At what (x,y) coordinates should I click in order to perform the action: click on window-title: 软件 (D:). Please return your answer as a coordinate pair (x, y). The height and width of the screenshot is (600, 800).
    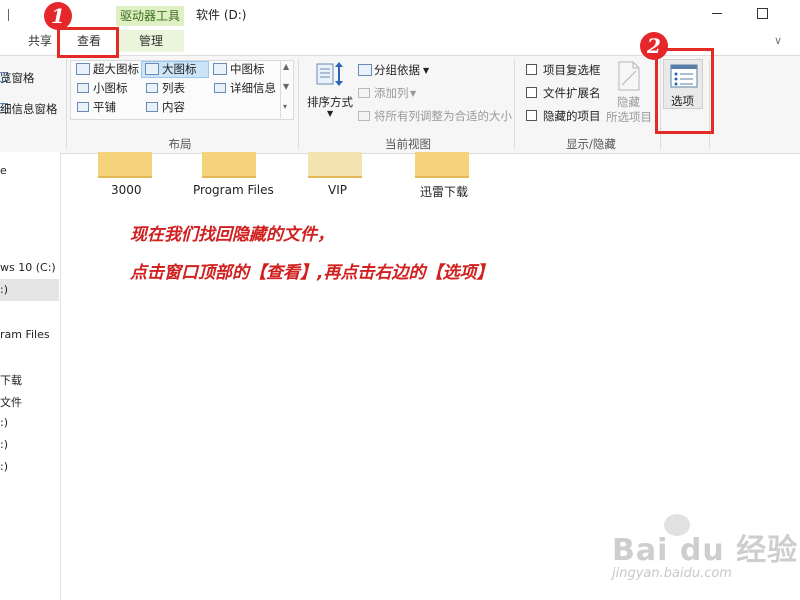
    Looking at the image, I should click on (221, 15).